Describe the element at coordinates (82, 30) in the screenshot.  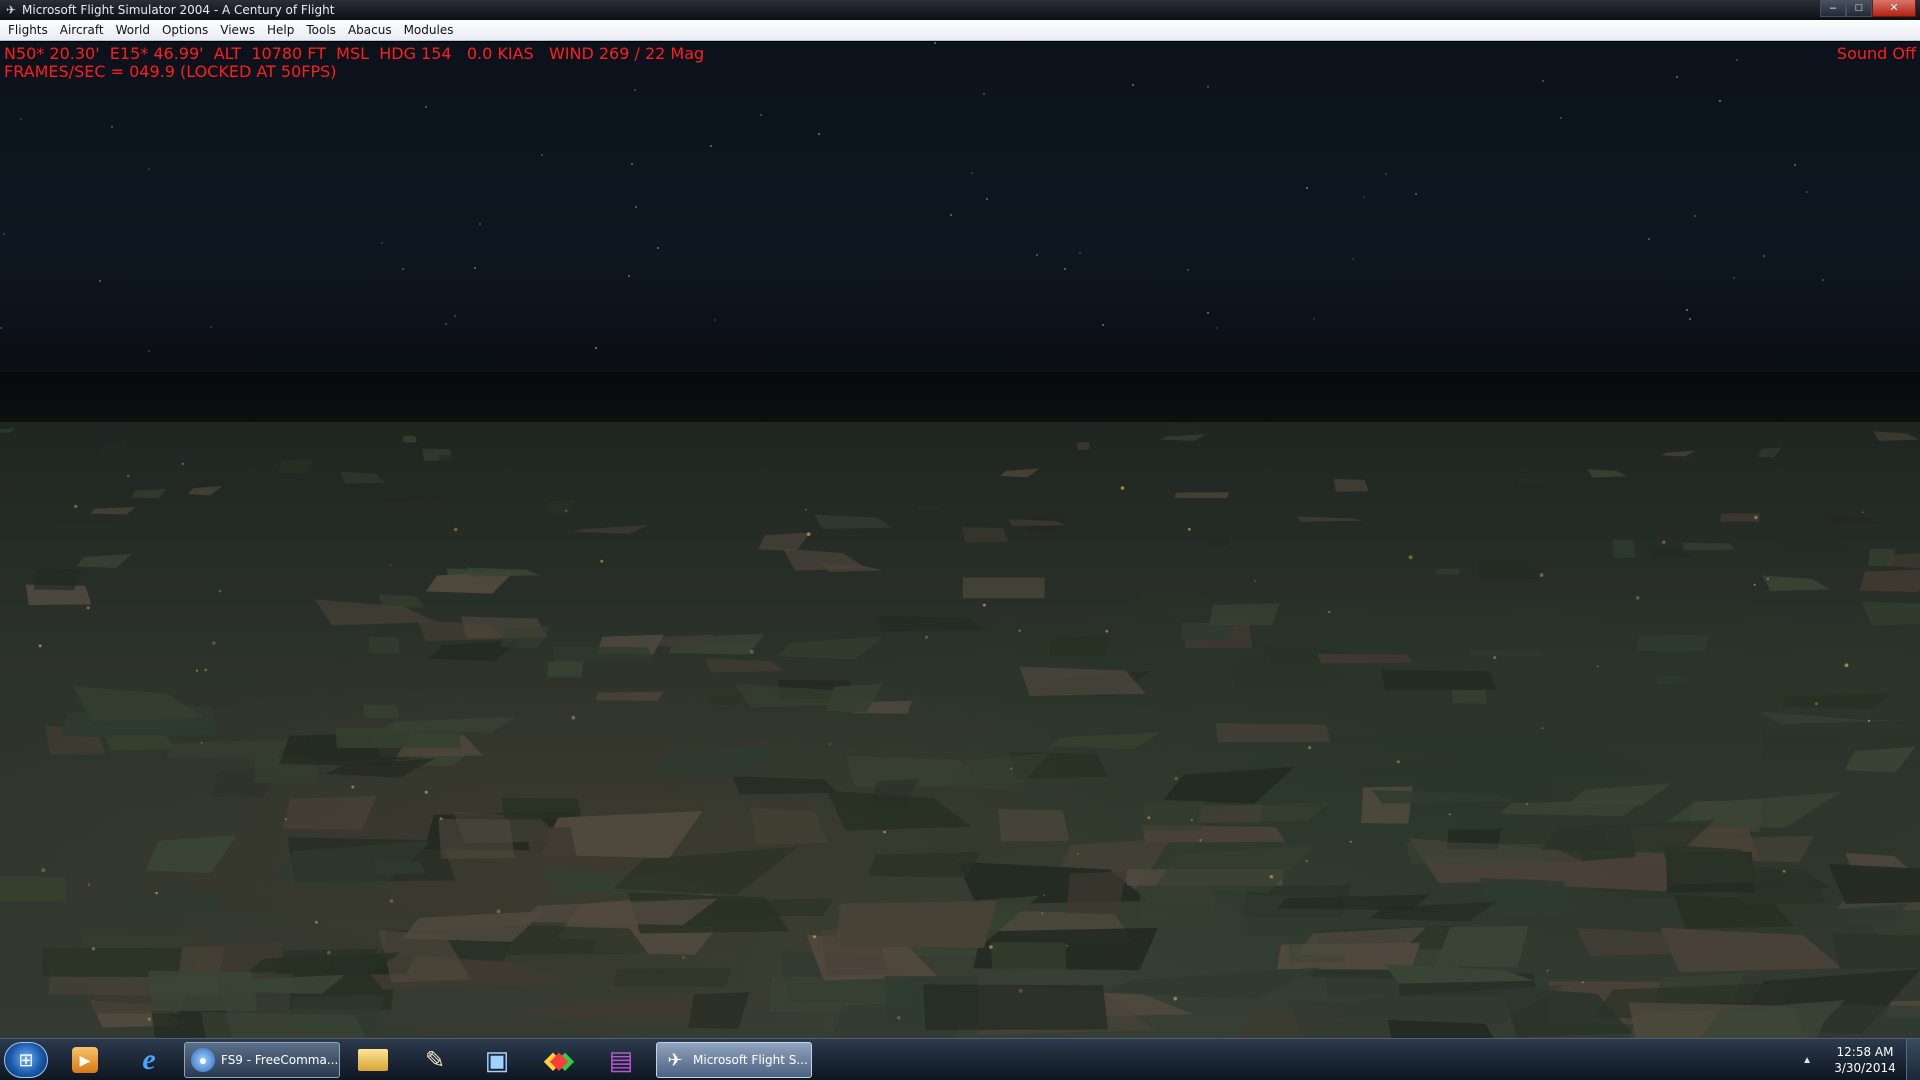
I see `menu-aircraft: Aircraft` at that location.